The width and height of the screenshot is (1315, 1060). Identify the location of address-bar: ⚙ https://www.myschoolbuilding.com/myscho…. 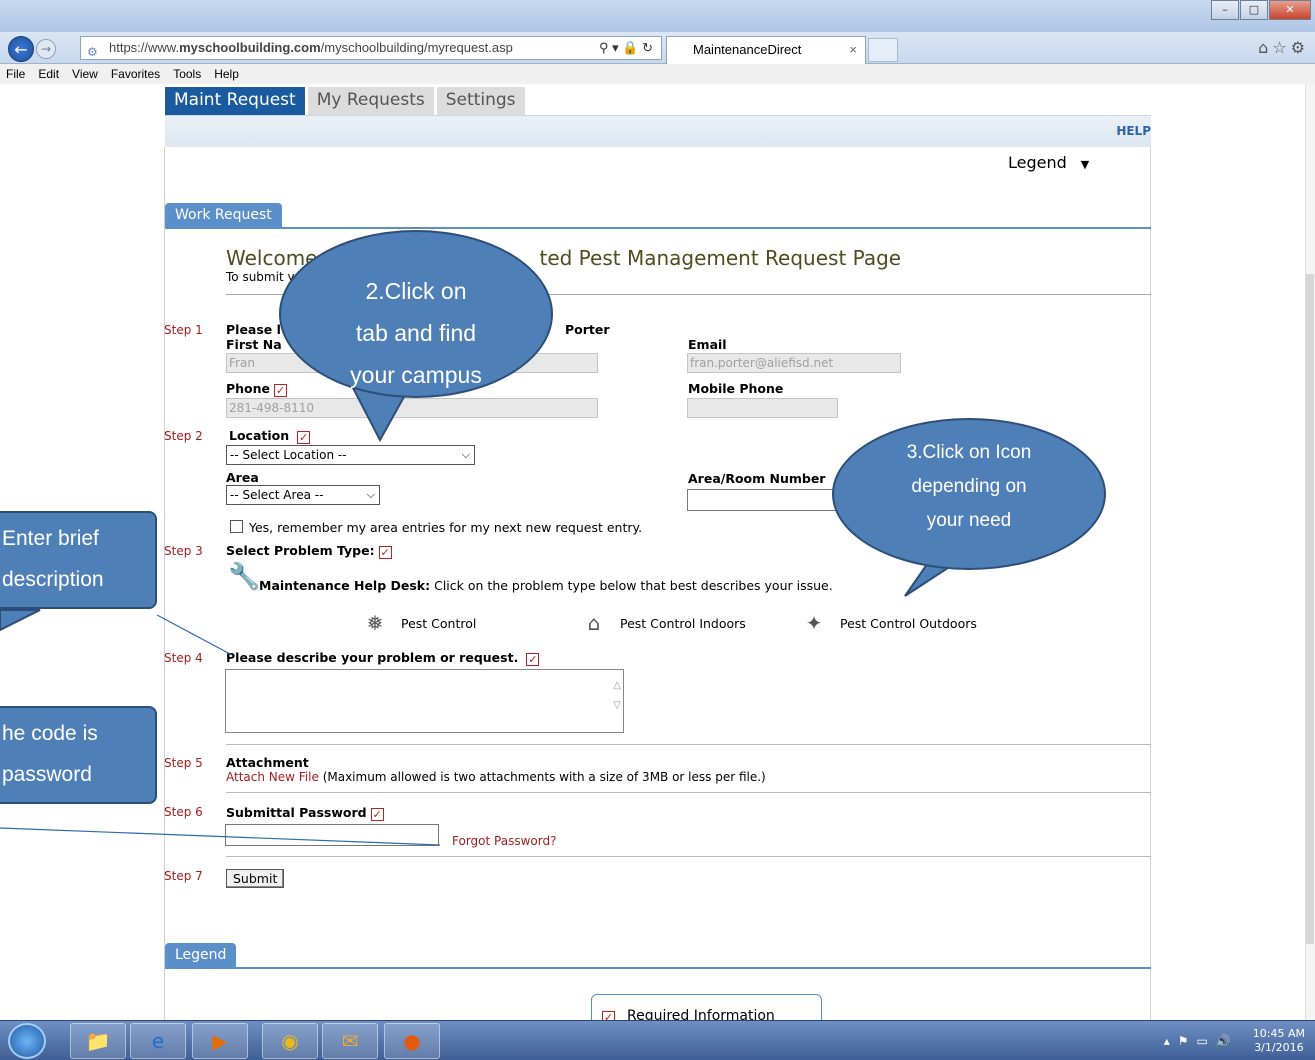
(371, 48).